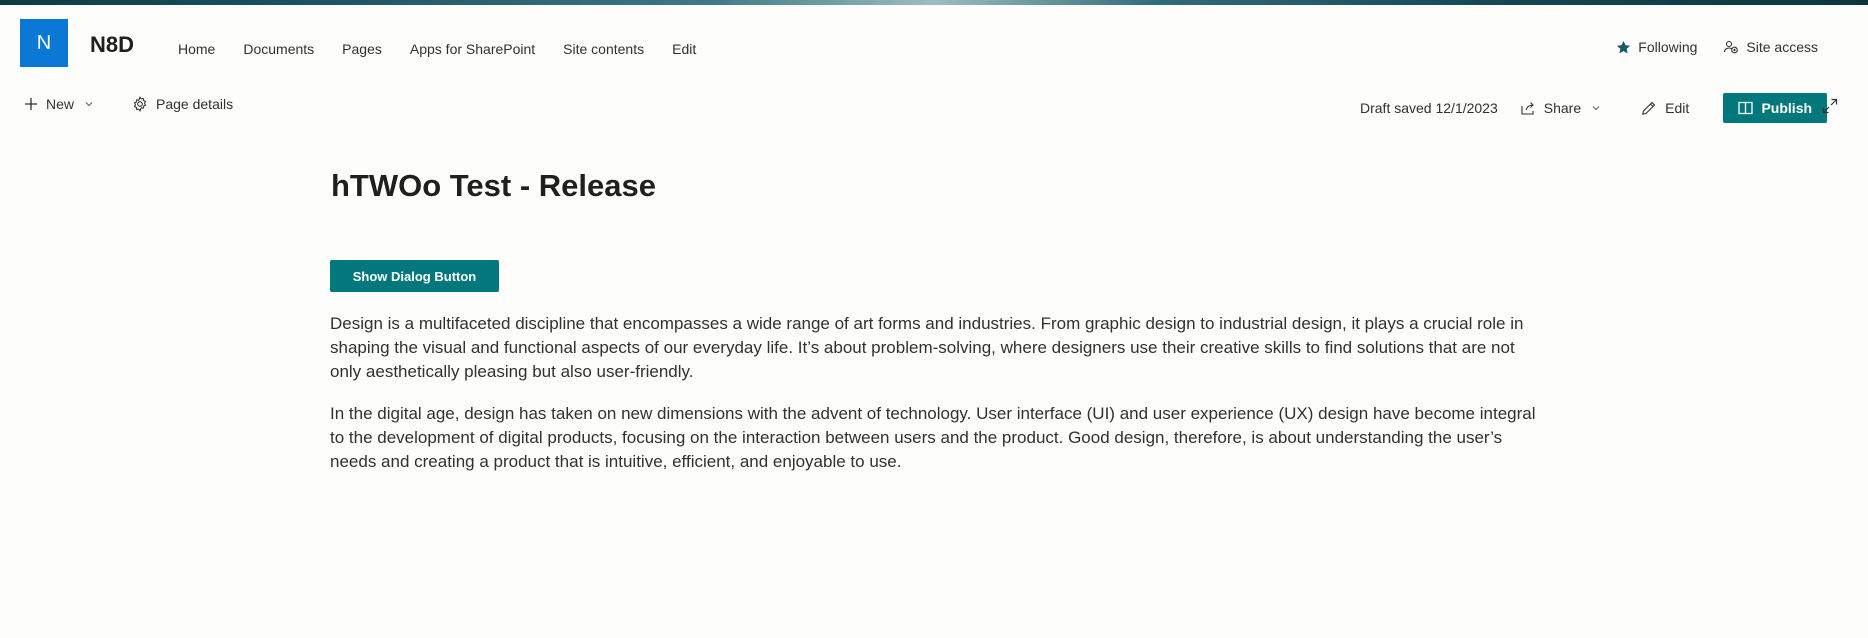  I want to click on book-icon, so click(1746, 108).